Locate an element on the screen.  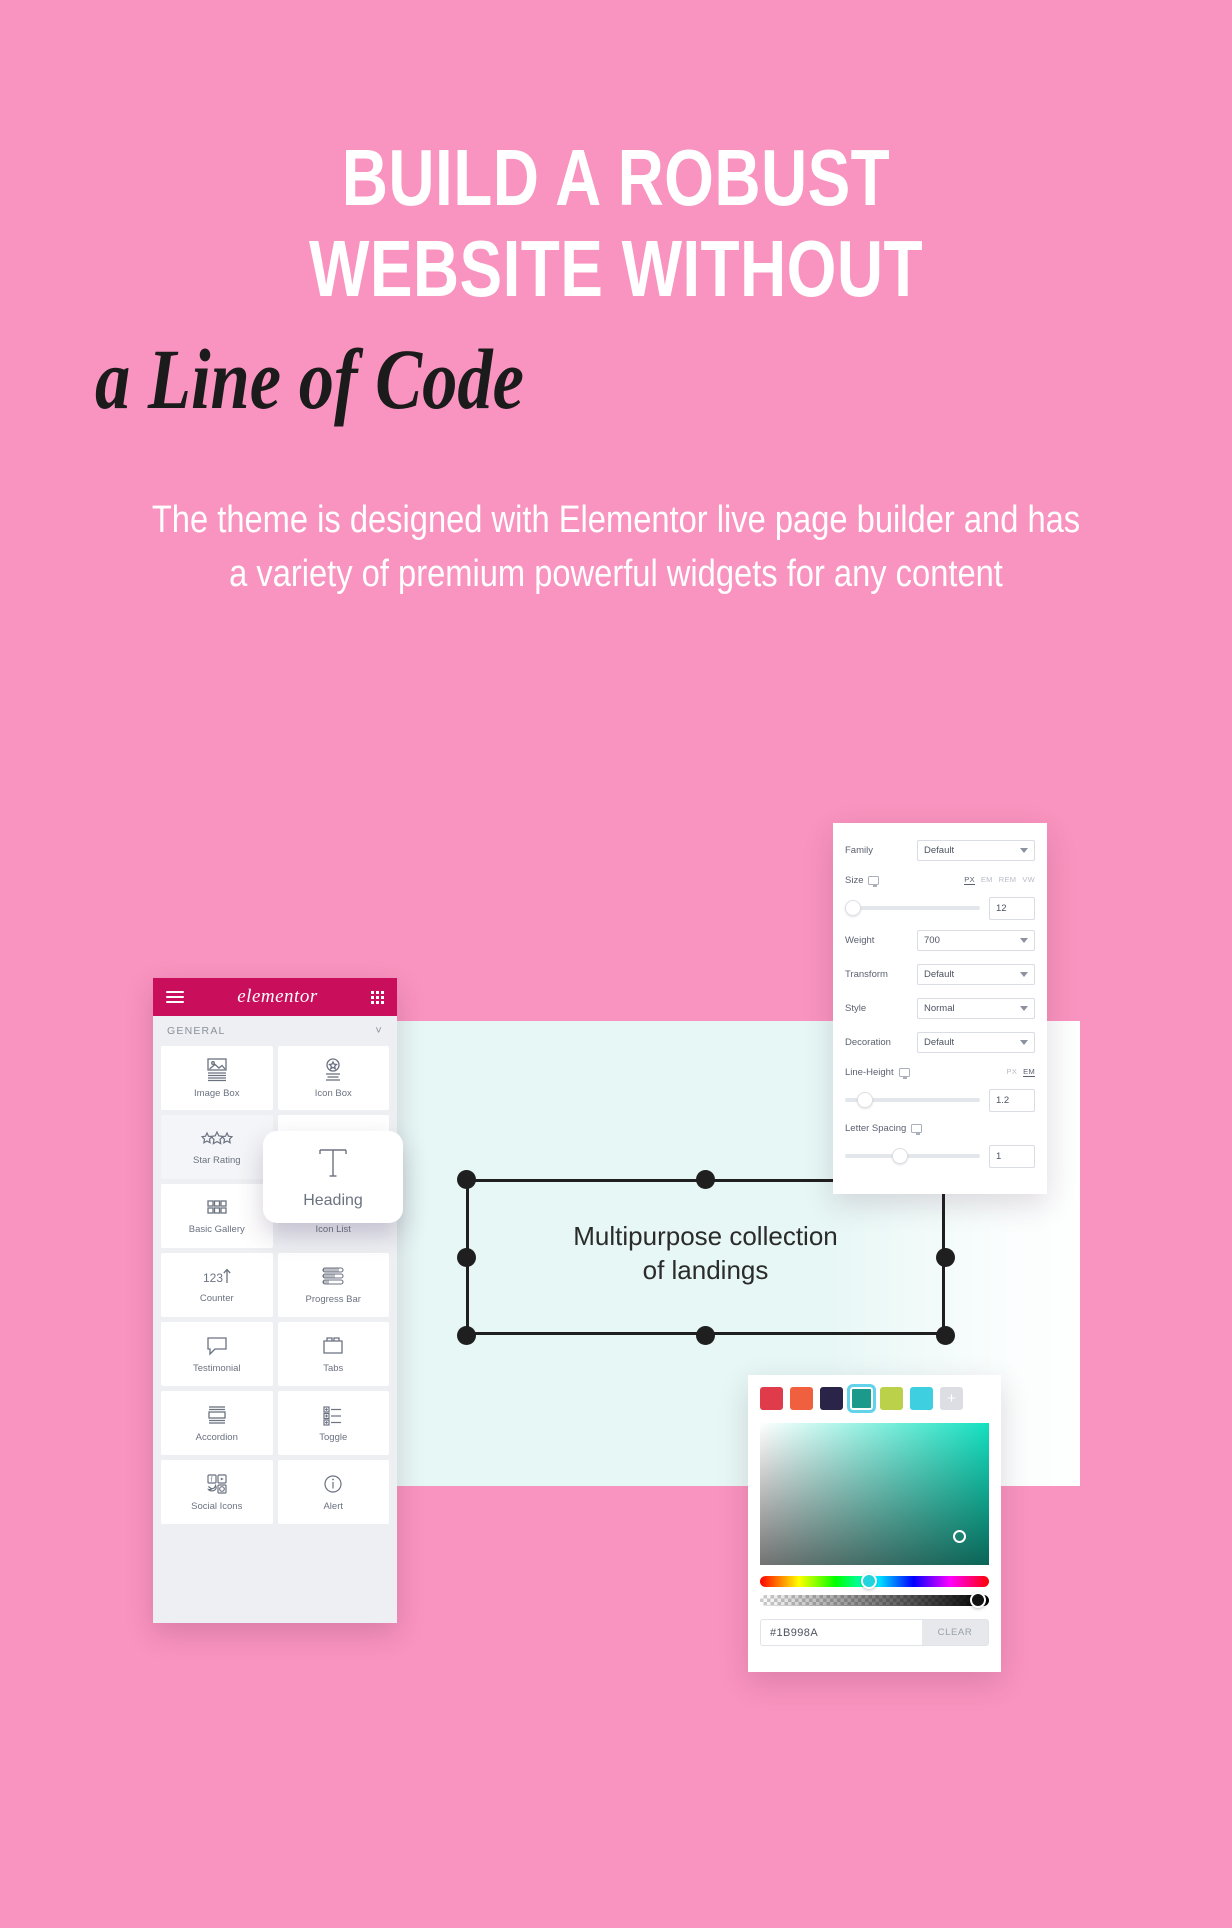
typography-row-lineheight-header: Line-Height PX EM is located at coordinates (940, 1072).